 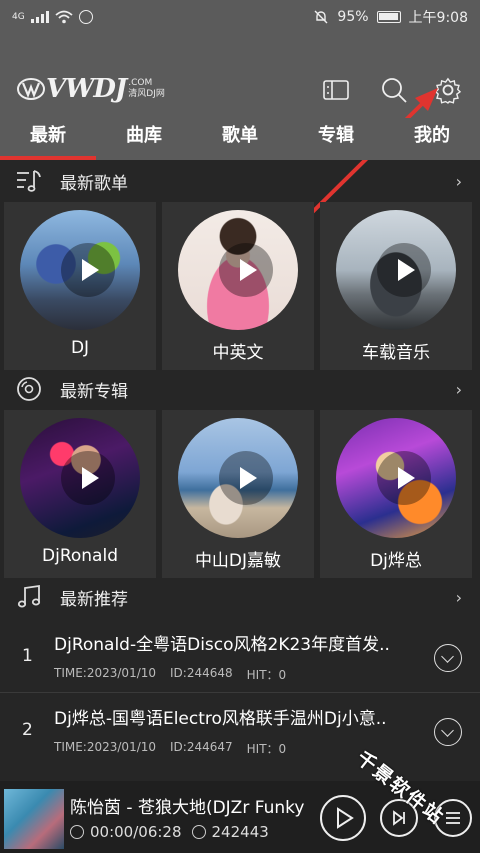 I want to click on signal-icon, so click(x=39, y=17).